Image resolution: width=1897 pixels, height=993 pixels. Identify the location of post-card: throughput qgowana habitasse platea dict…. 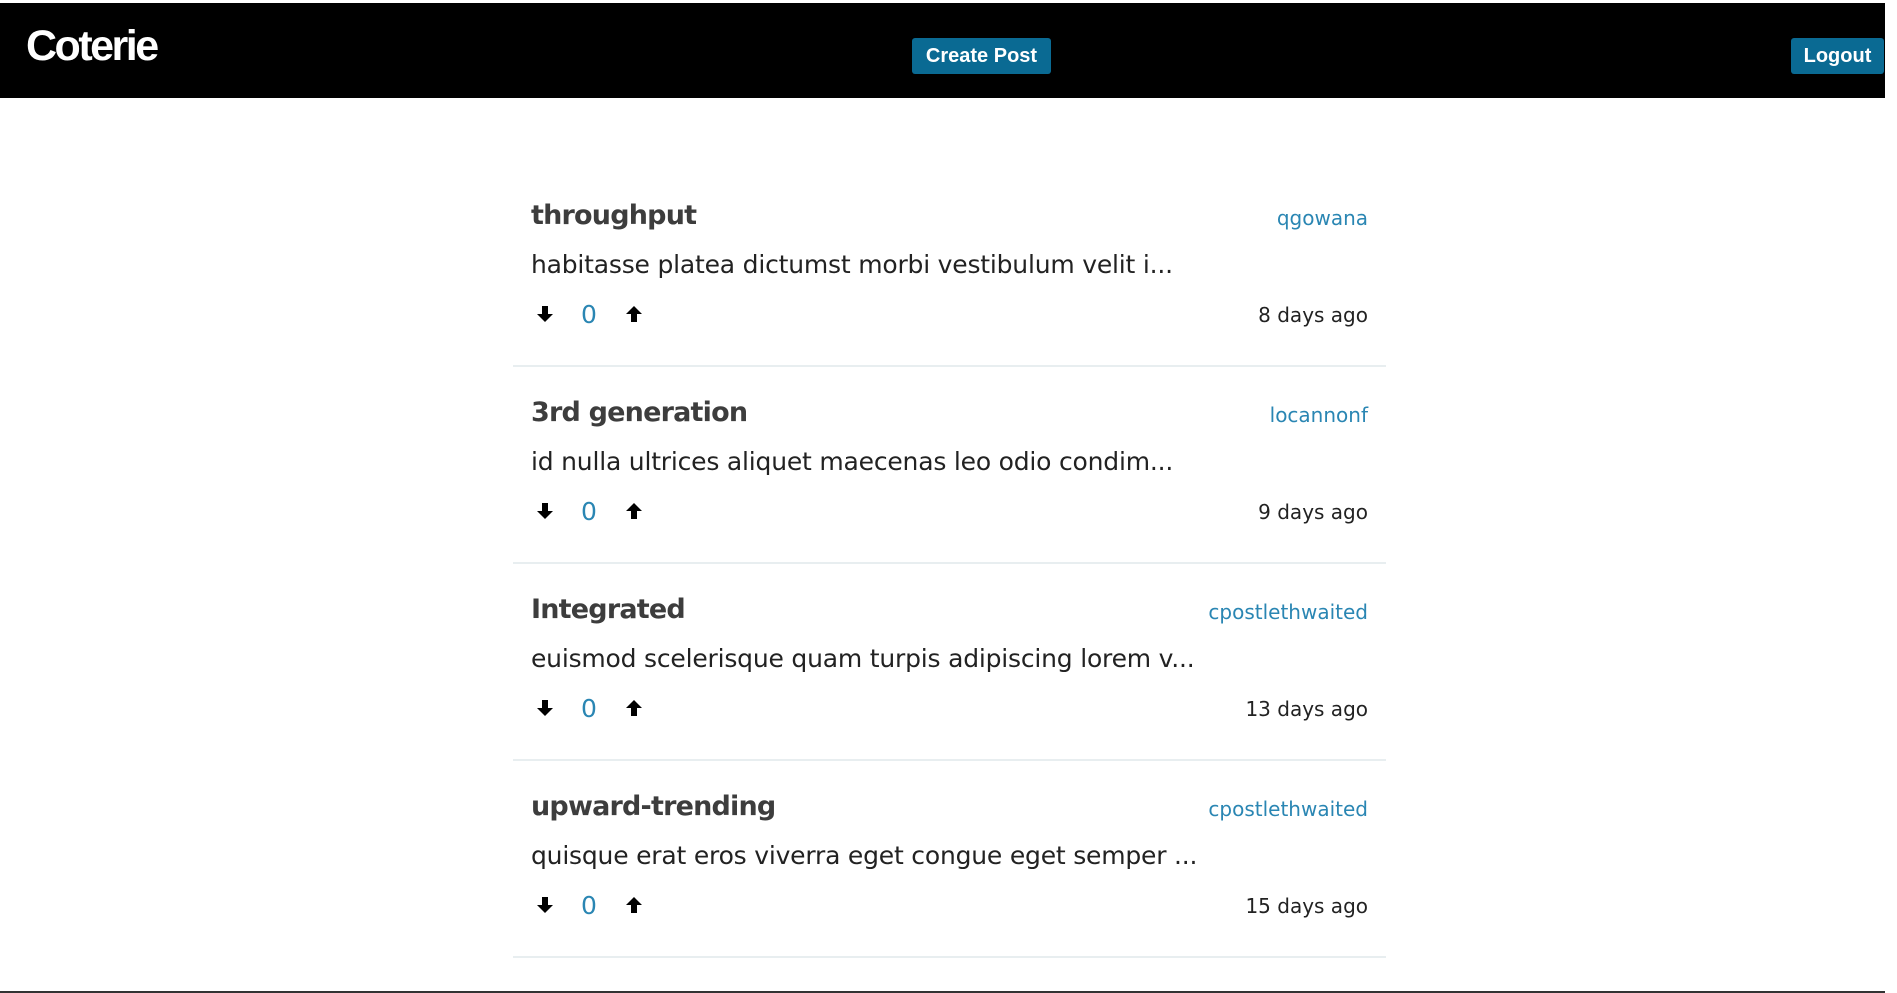
(949, 268).